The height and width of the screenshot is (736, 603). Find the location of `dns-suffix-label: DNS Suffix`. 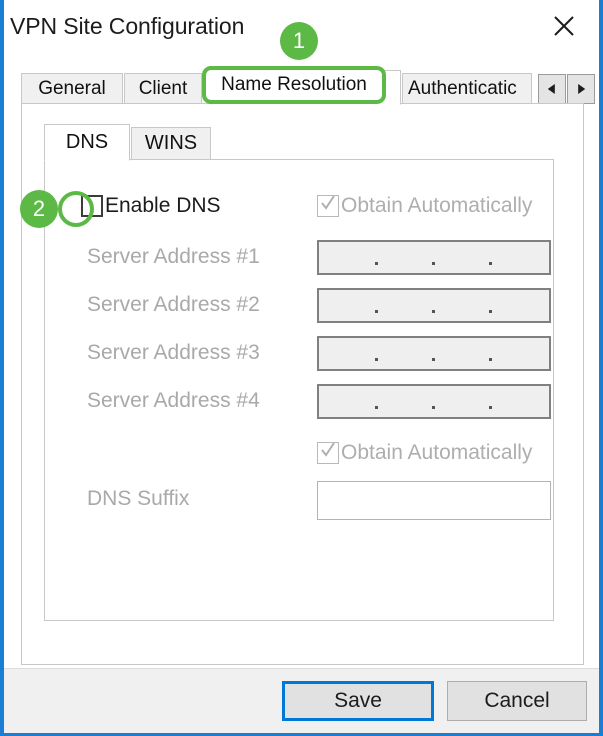

dns-suffix-label: DNS Suffix is located at coordinates (138, 498).